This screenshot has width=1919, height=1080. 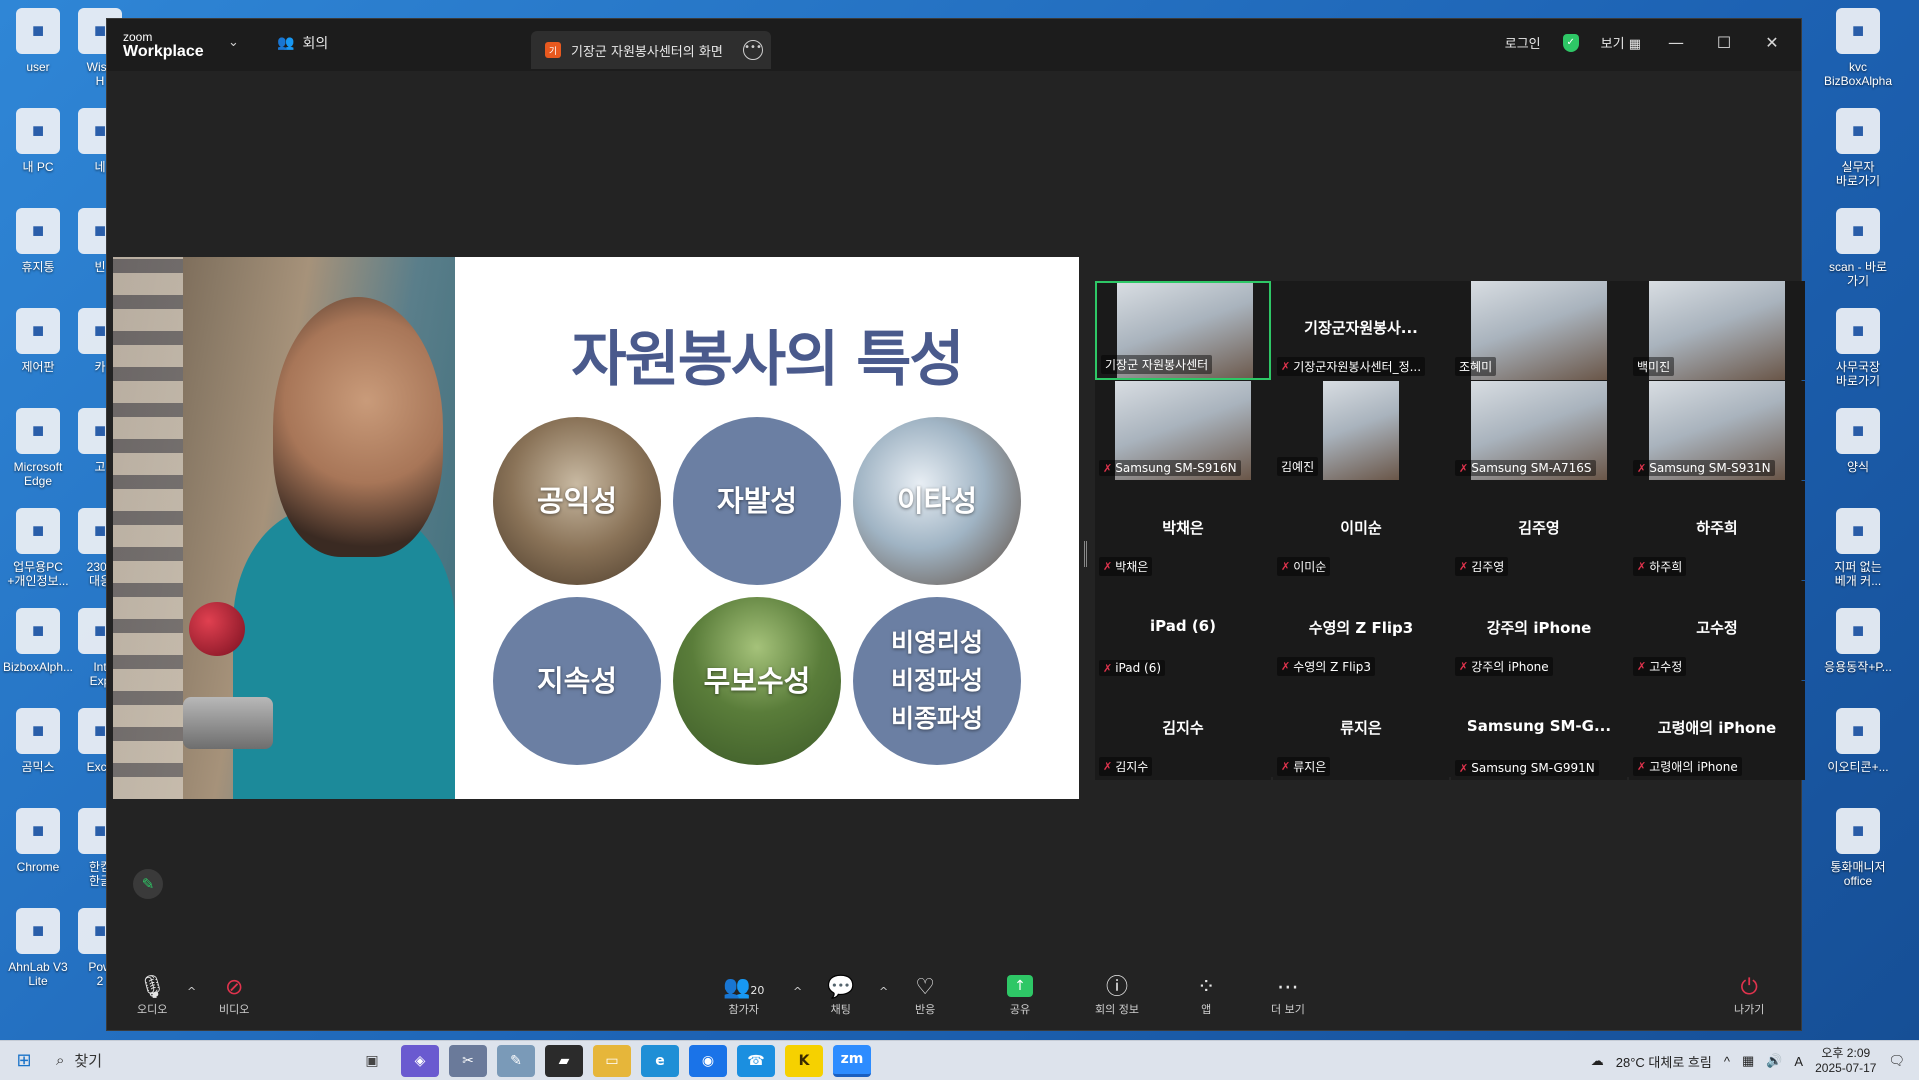 What do you see at coordinates (1858, 150) in the screenshot?
I see `desktop-icon: ■ 실무자 바로가기` at bounding box center [1858, 150].